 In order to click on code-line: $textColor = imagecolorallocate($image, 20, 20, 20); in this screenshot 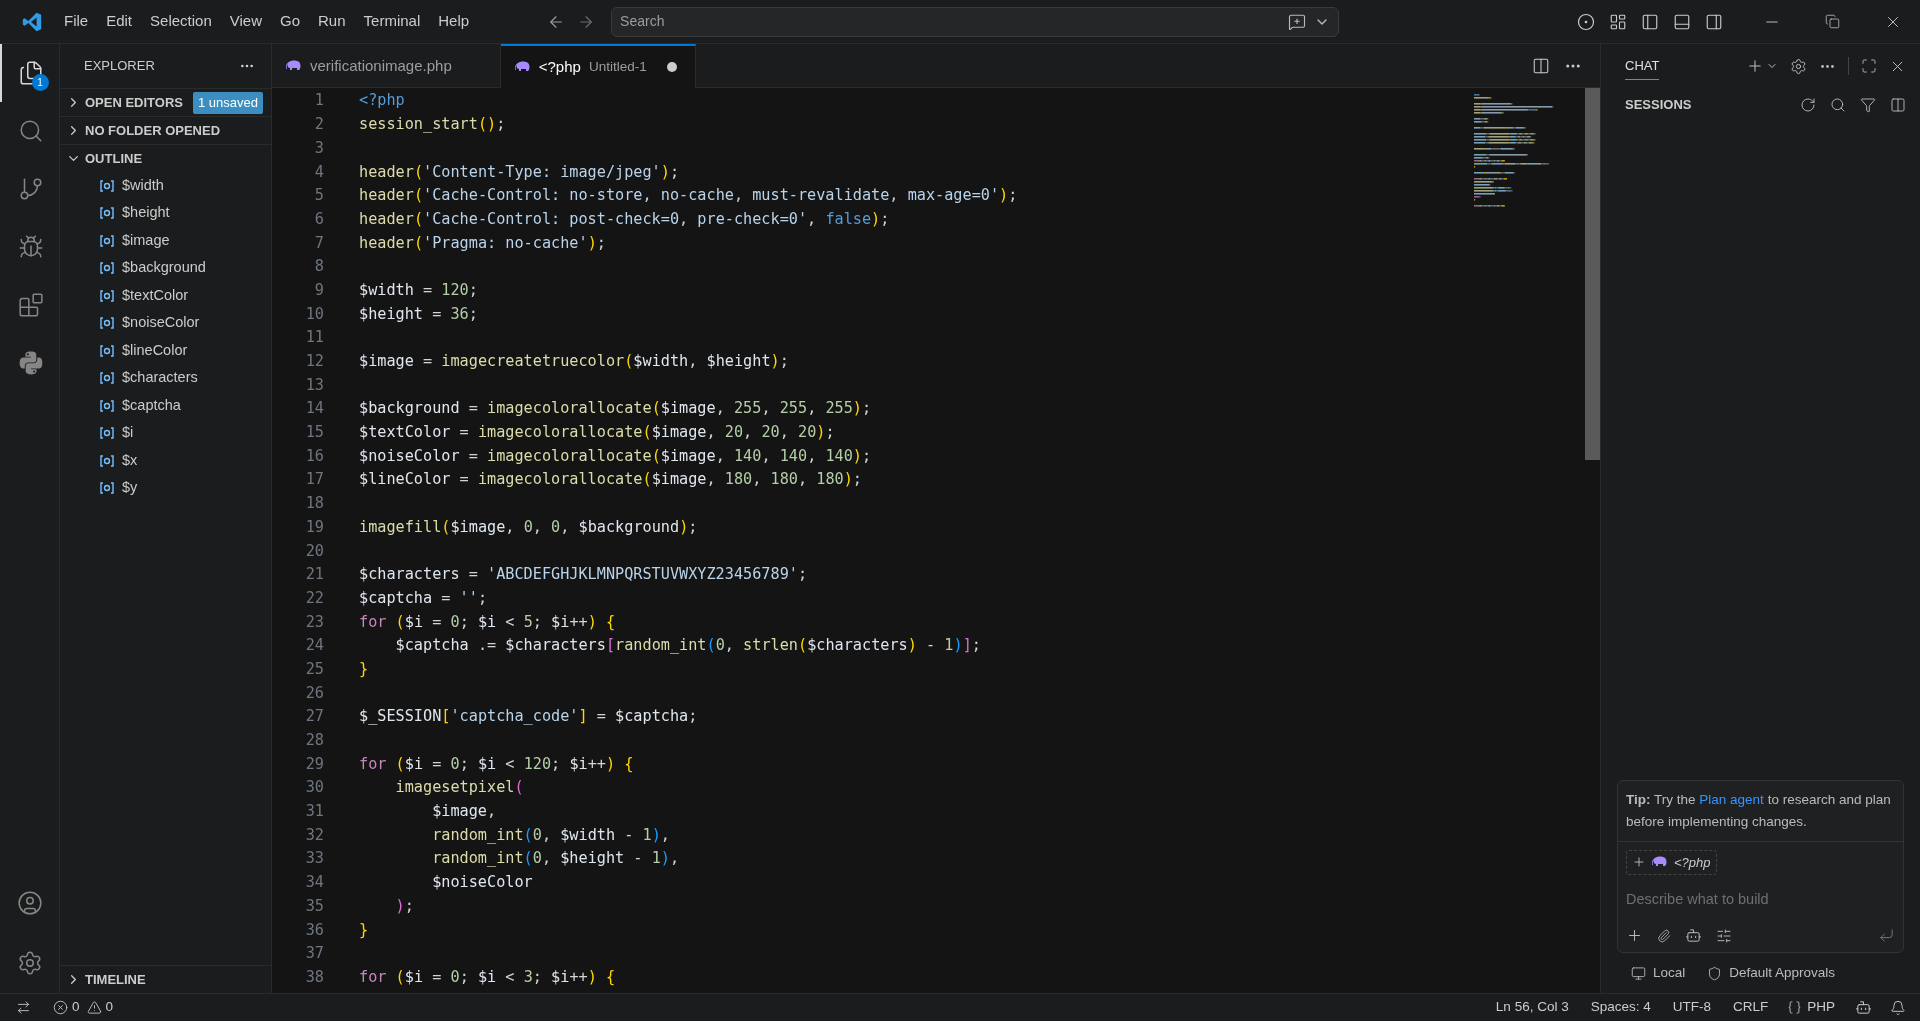, I will do `click(597, 433)`.